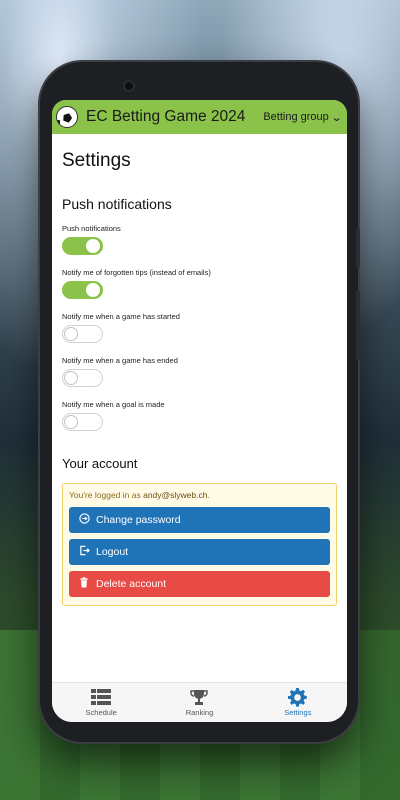  I want to click on game-ended-toggle, so click(82, 378).